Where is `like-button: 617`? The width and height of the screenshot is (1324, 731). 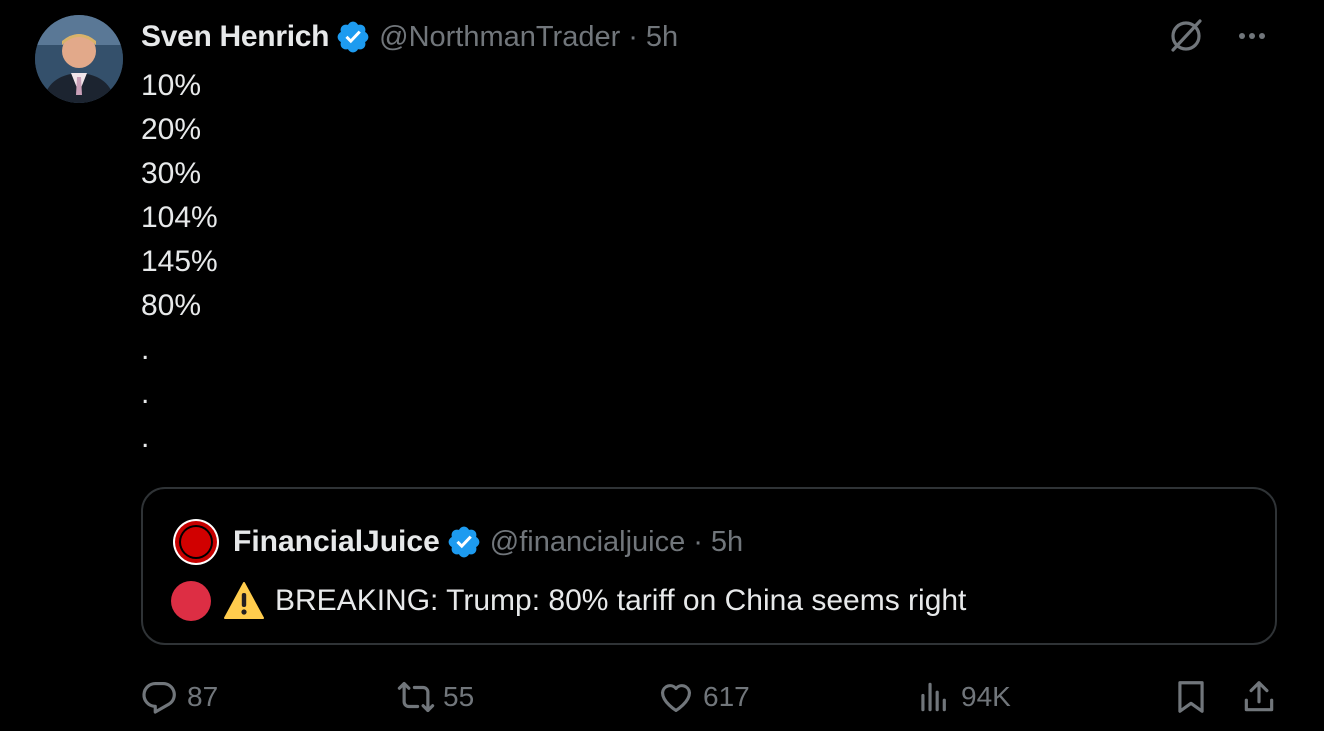 like-button: 617 is located at coordinates (703, 697).